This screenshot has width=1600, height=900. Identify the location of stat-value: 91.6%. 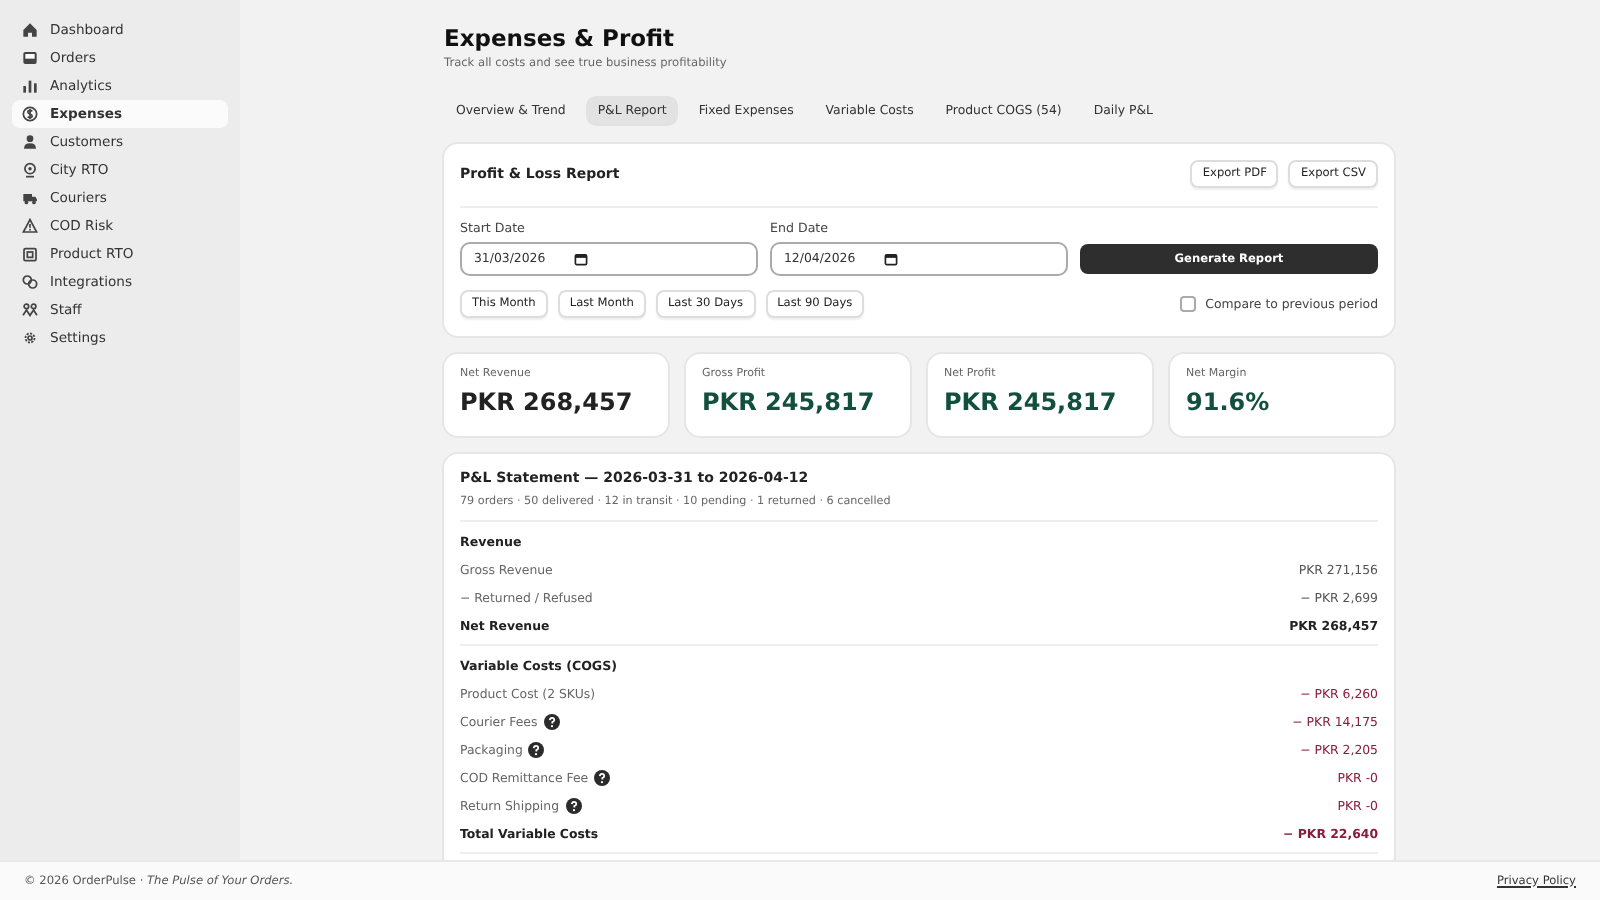
(1229, 402).